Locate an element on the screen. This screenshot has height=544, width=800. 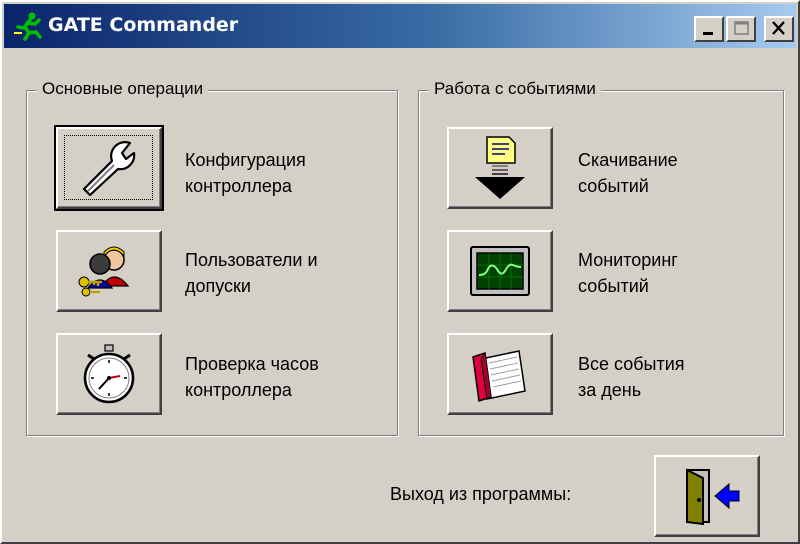
exit-label: Выход из программы: is located at coordinates (481, 494).